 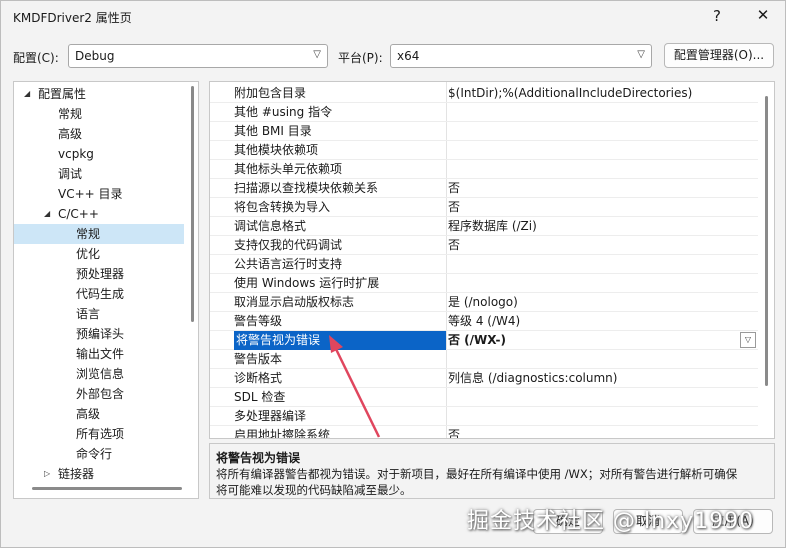 I want to click on property-name: 其他 BMI 目录, so click(x=273, y=131).